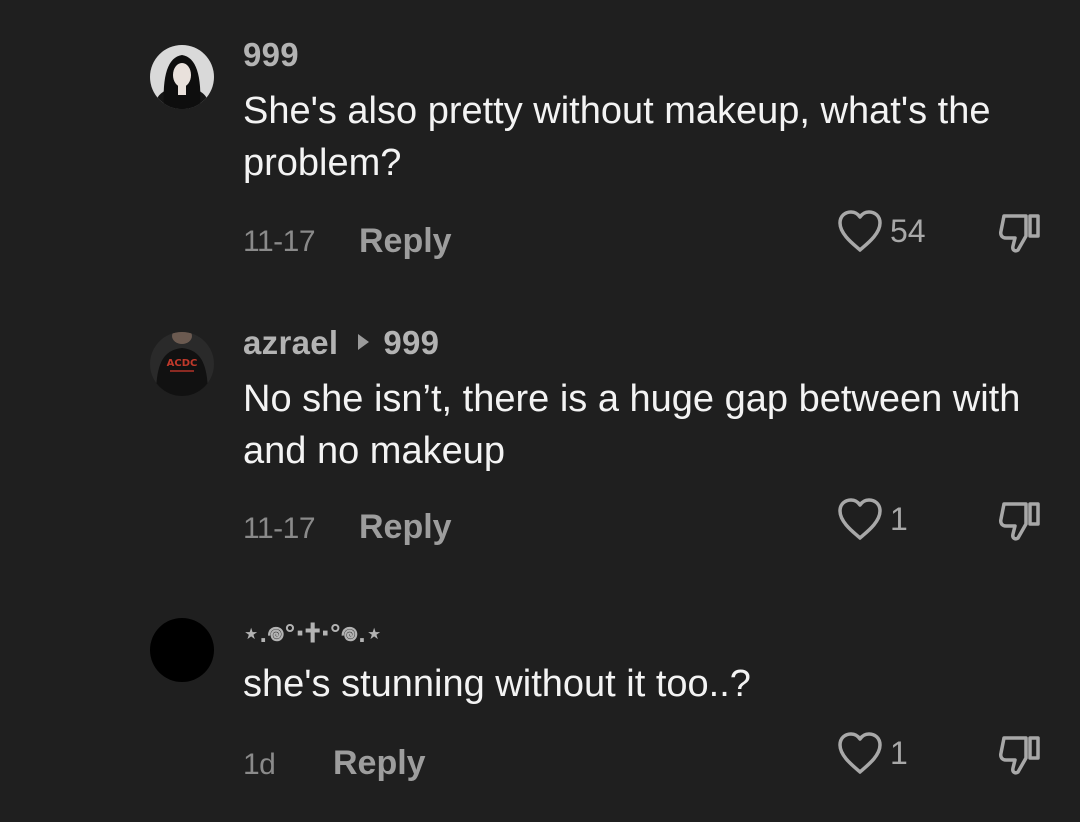  I want to click on comment-text: she's stunning without it too..?, so click(497, 684).